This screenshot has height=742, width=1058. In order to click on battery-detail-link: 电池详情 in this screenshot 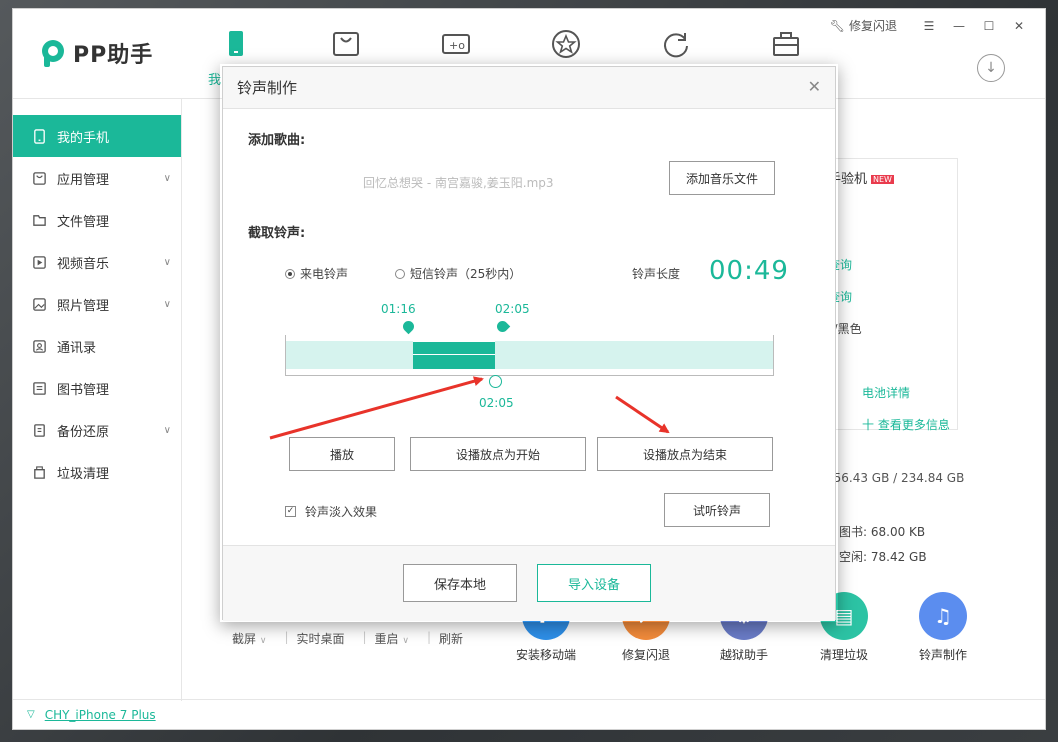, I will do `click(886, 392)`.